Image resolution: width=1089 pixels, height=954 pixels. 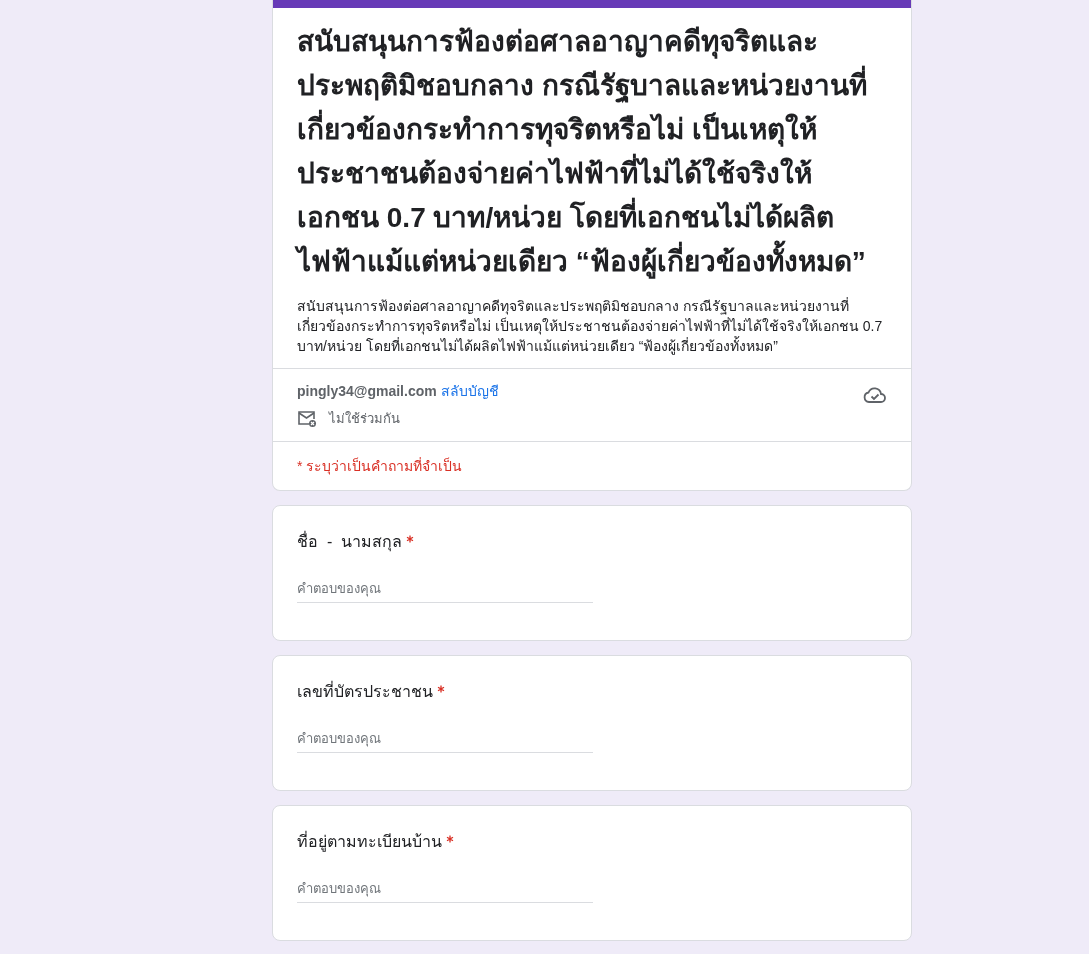 I want to click on switch-account-link: สลับบัญชี, so click(x=469, y=391).